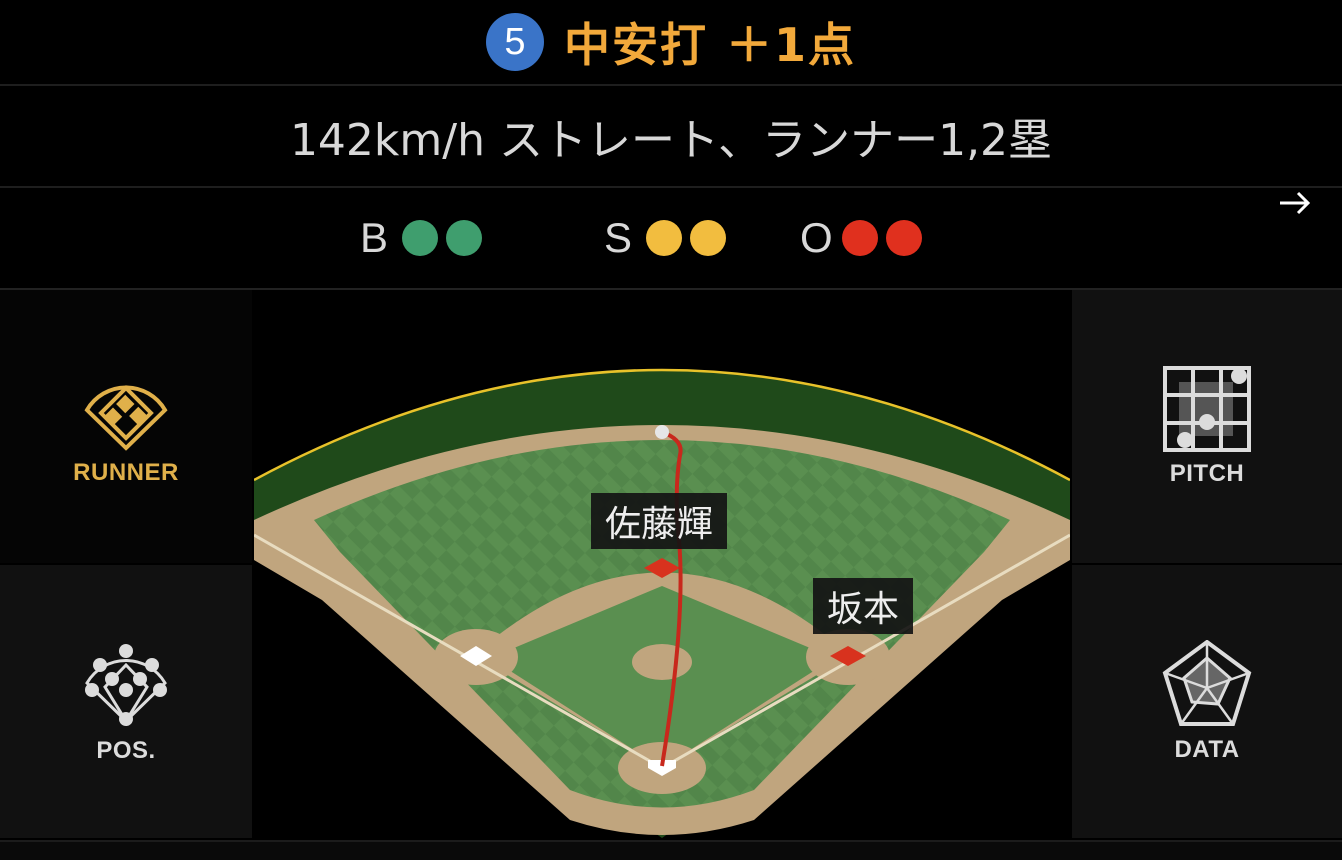 The height and width of the screenshot is (860, 1342). What do you see at coordinates (1207, 408) in the screenshot?
I see `strike-zone-grid-icon` at bounding box center [1207, 408].